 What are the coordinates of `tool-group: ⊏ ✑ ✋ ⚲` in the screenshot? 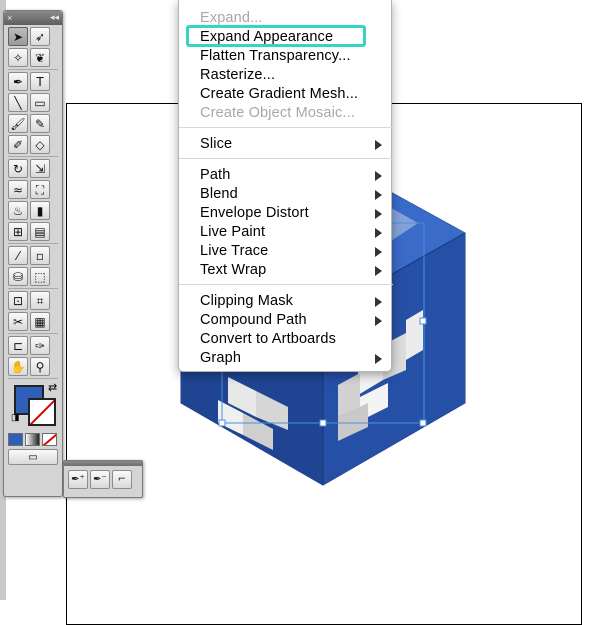 It's located at (33, 357).